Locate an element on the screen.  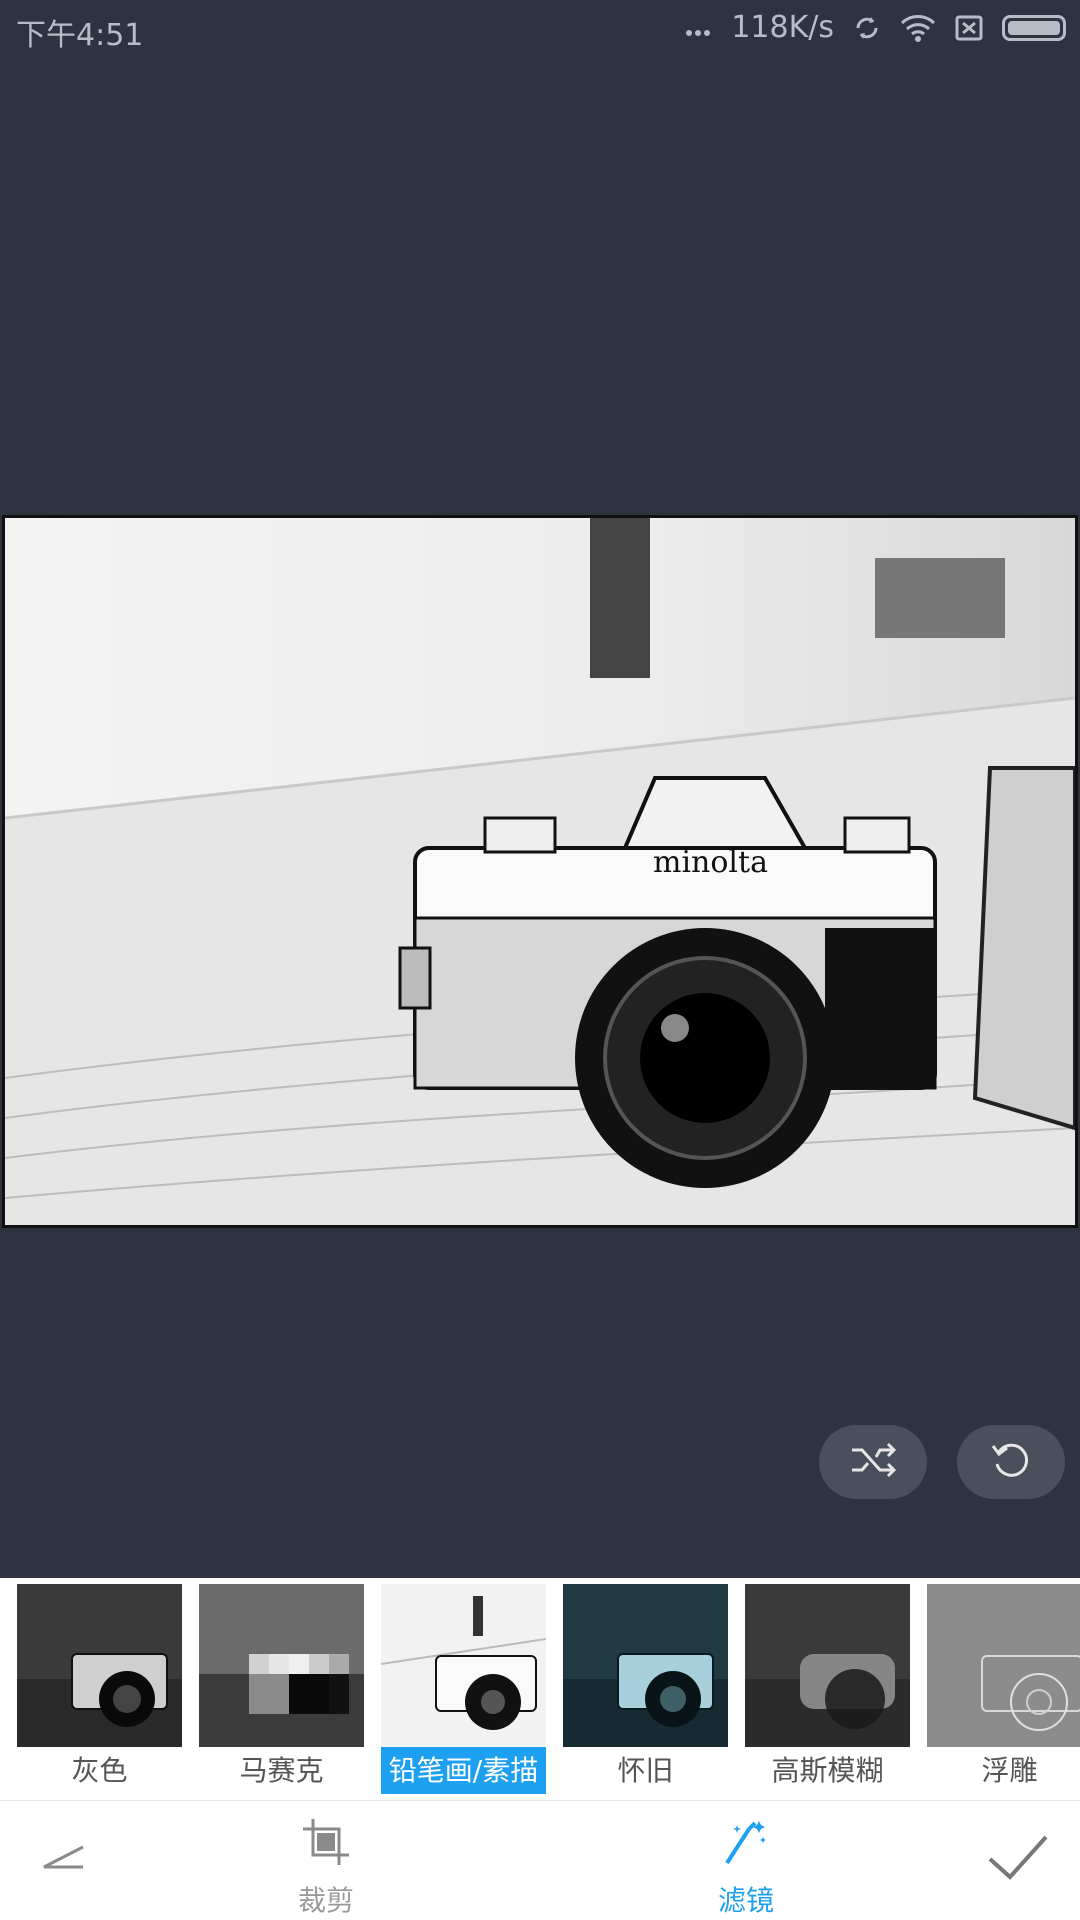
filter-sketch: 铅笔画/素描 is located at coordinates (463, 1689).